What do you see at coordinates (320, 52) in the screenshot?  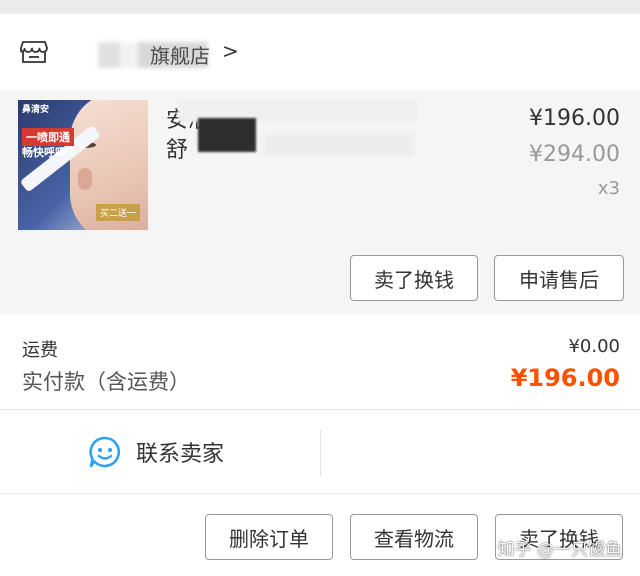 I see `shop-header: 旗舰店 >` at bounding box center [320, 52].